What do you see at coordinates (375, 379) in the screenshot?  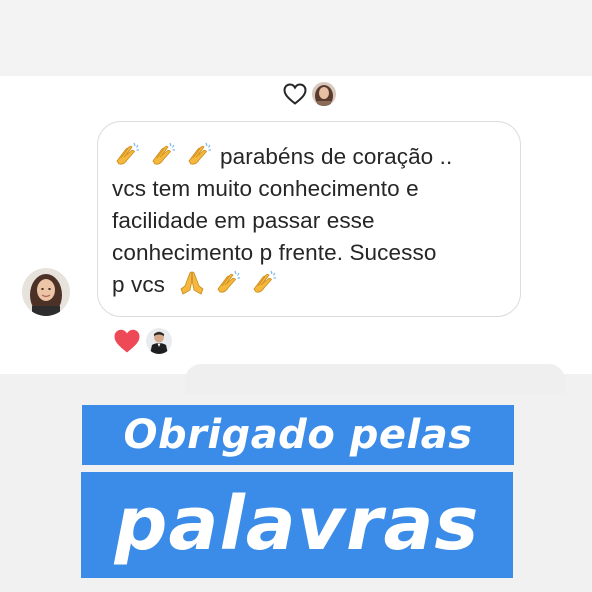 I see `next-message-bubble-edge` at bounding box center [375, 379].